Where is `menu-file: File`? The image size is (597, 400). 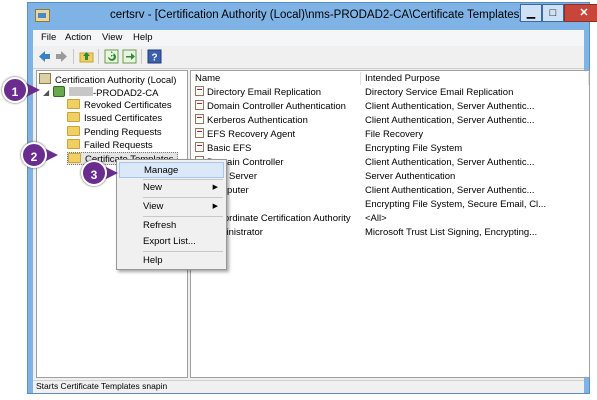
menu-file: File is located at coordinates (48, 37).